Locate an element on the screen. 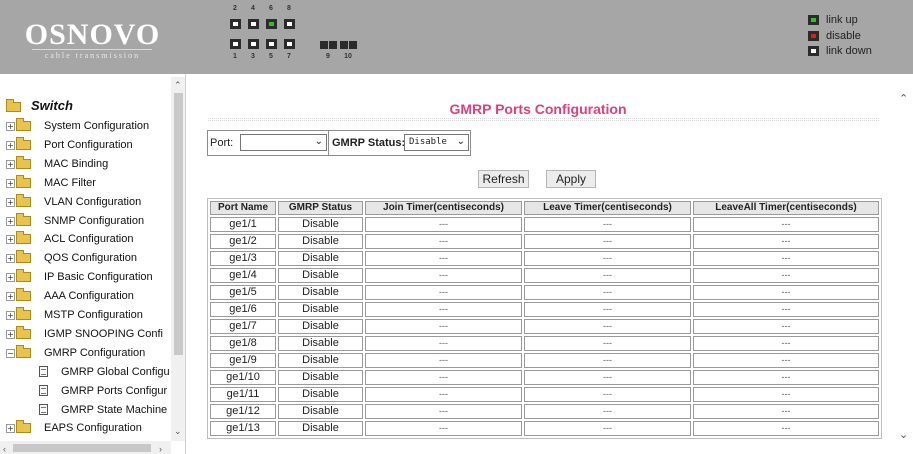 The height and width of the screenshot is (454, 913). table-row: ge1/13 Disable --- --- --- is located at coordinates (544, 428).